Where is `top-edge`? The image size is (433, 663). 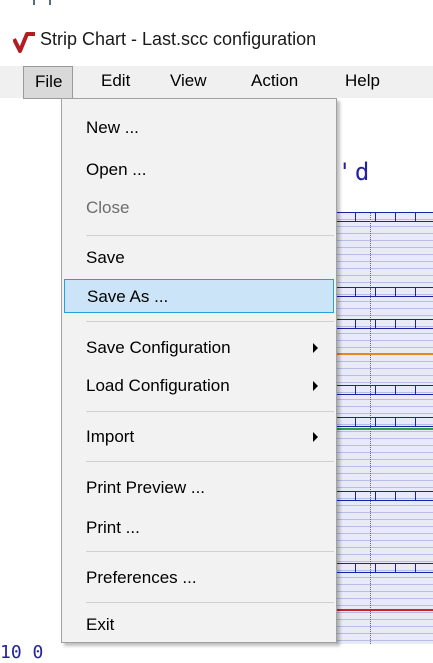 top-edge is located at coordinates (216, 9).